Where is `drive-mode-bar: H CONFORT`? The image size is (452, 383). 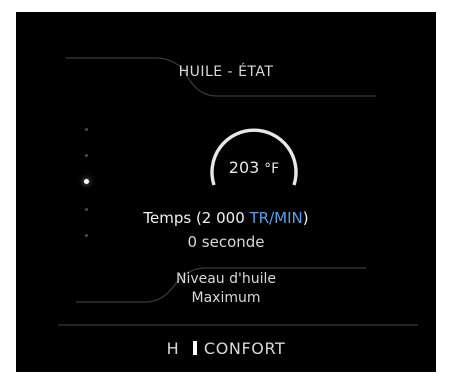 drive-mode-bar: H CONFORT is located at coordinates (226, 348).